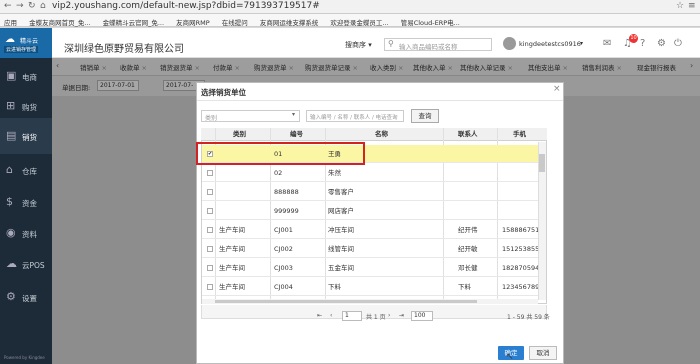 This screenshot has height=364, width=700. I want to click on record-range-text: 1 - 59 共 59 条, so click(528, 317).